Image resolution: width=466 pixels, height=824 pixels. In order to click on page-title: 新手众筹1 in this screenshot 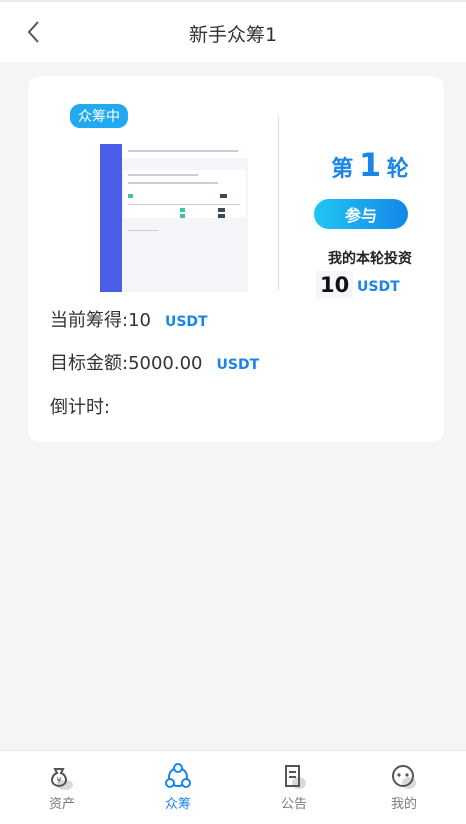, I will do `click(233, 35)`.